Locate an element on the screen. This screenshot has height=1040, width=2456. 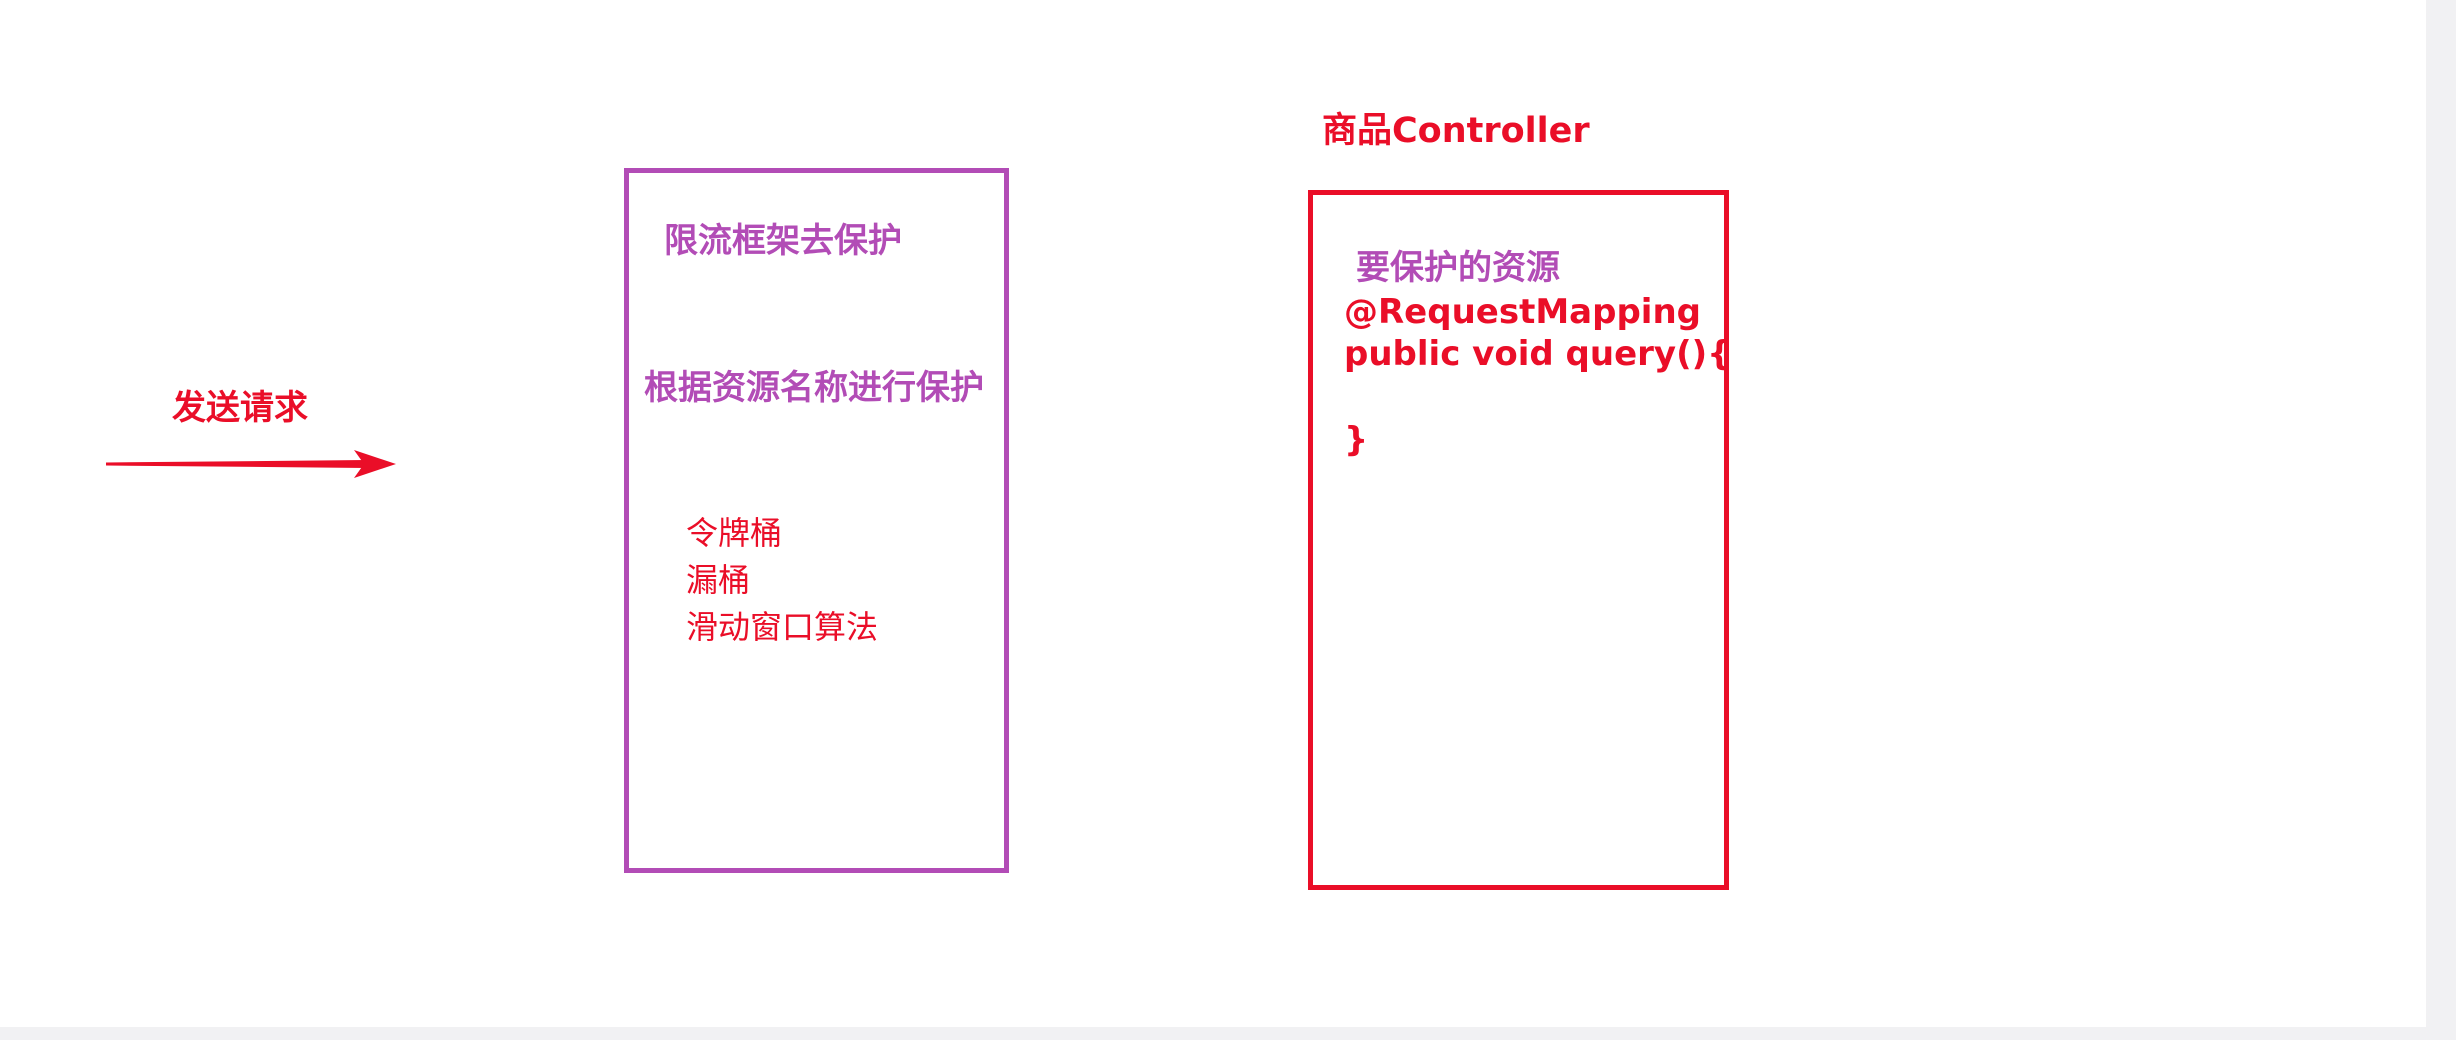
send-request-label: 发送请求 is located at coordinates (240, 408).